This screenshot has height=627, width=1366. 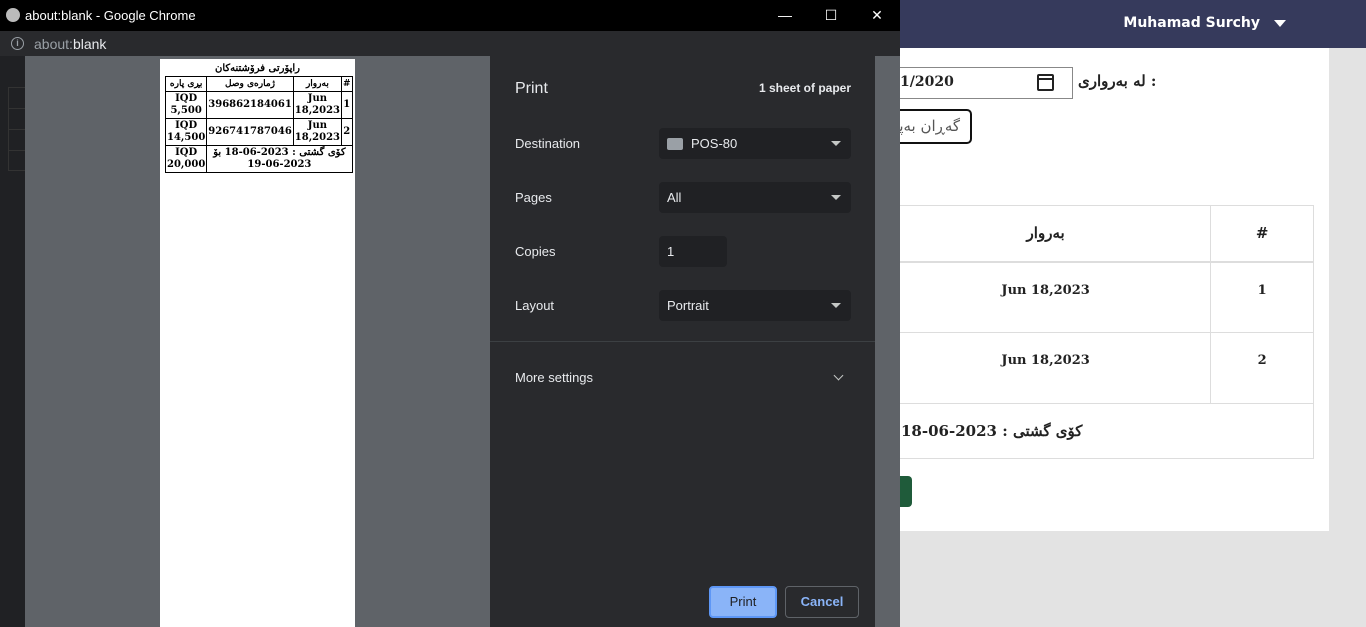 I want to click on copies-label: Copies, so click(x=535, y=251).